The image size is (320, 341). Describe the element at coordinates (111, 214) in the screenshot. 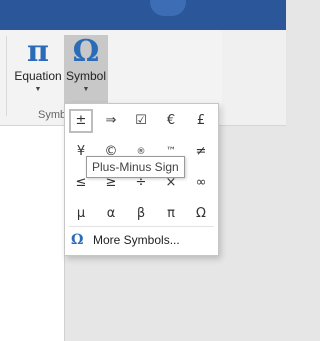

I see `symbol-alpha: α` at that location.